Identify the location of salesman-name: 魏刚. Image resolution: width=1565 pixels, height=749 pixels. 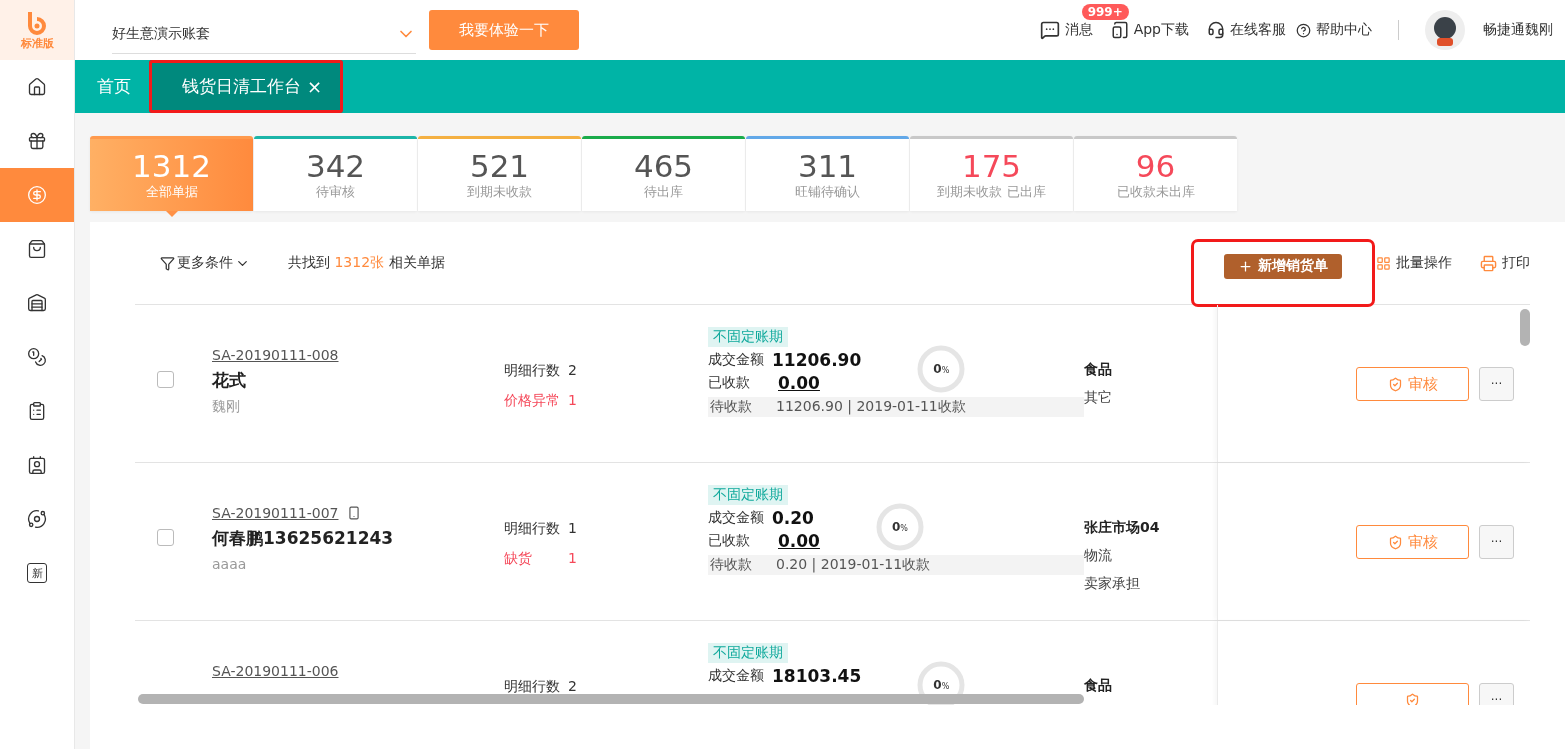
(226, 407).